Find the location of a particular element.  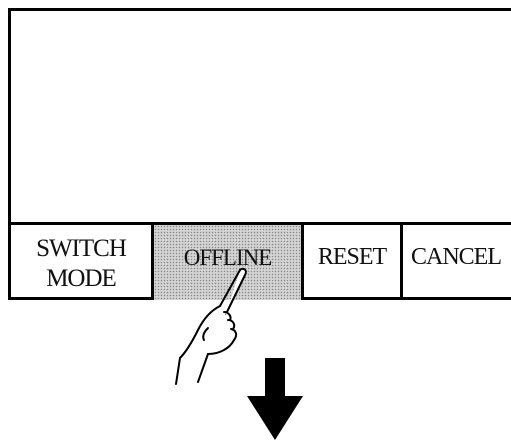

cancel-button: CANCEL is located at coordinates (457, 262).